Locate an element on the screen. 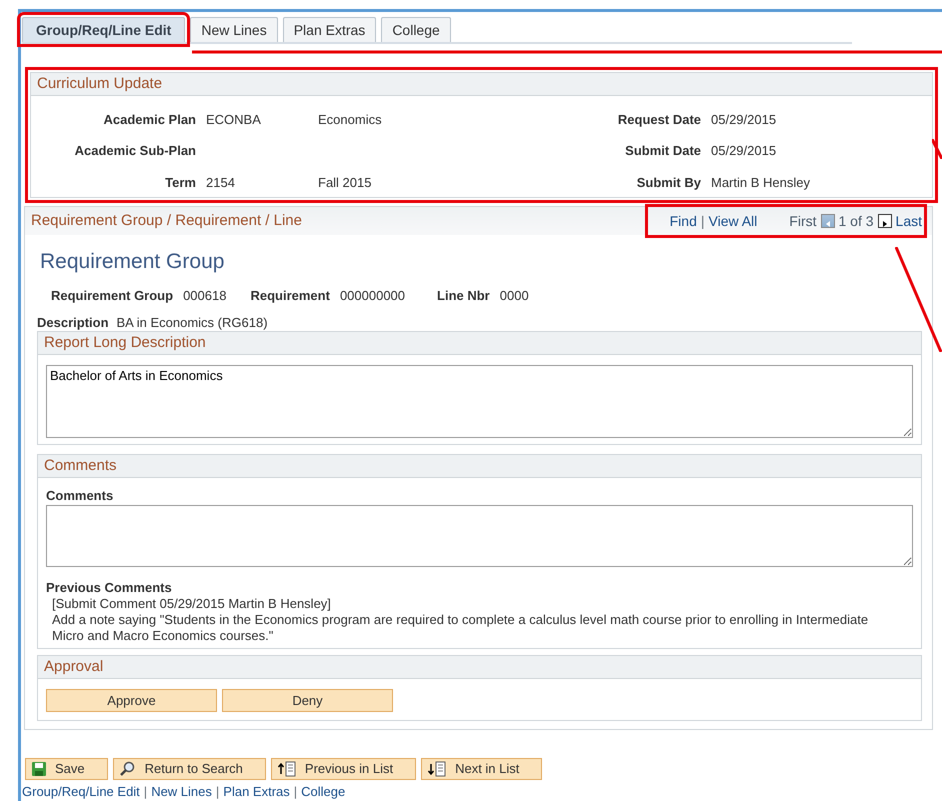  panel-header: Report Long Description is located at coordinates (479, 343).